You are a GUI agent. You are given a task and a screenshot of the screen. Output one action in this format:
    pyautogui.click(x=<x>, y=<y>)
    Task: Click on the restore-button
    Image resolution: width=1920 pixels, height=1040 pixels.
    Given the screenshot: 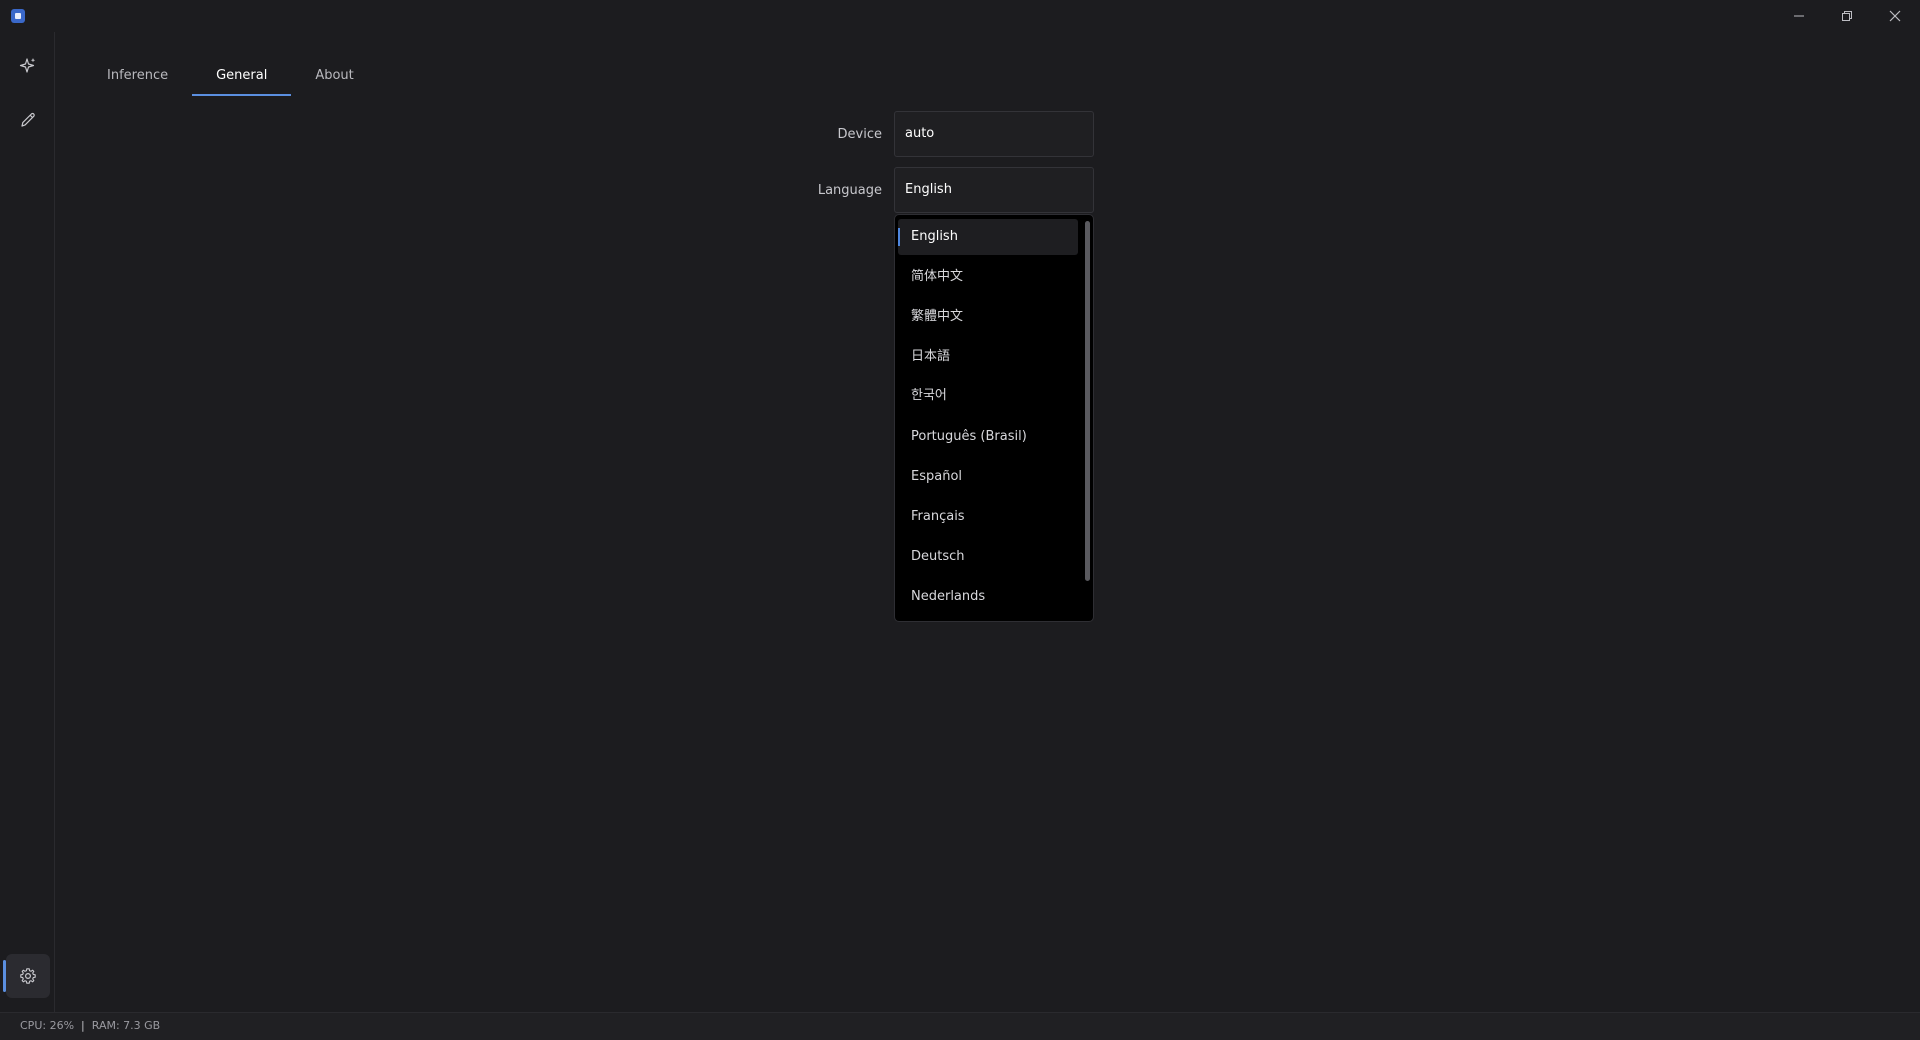 What is the action you would take?
    pyautogui.click(x=1847, y=16)
    